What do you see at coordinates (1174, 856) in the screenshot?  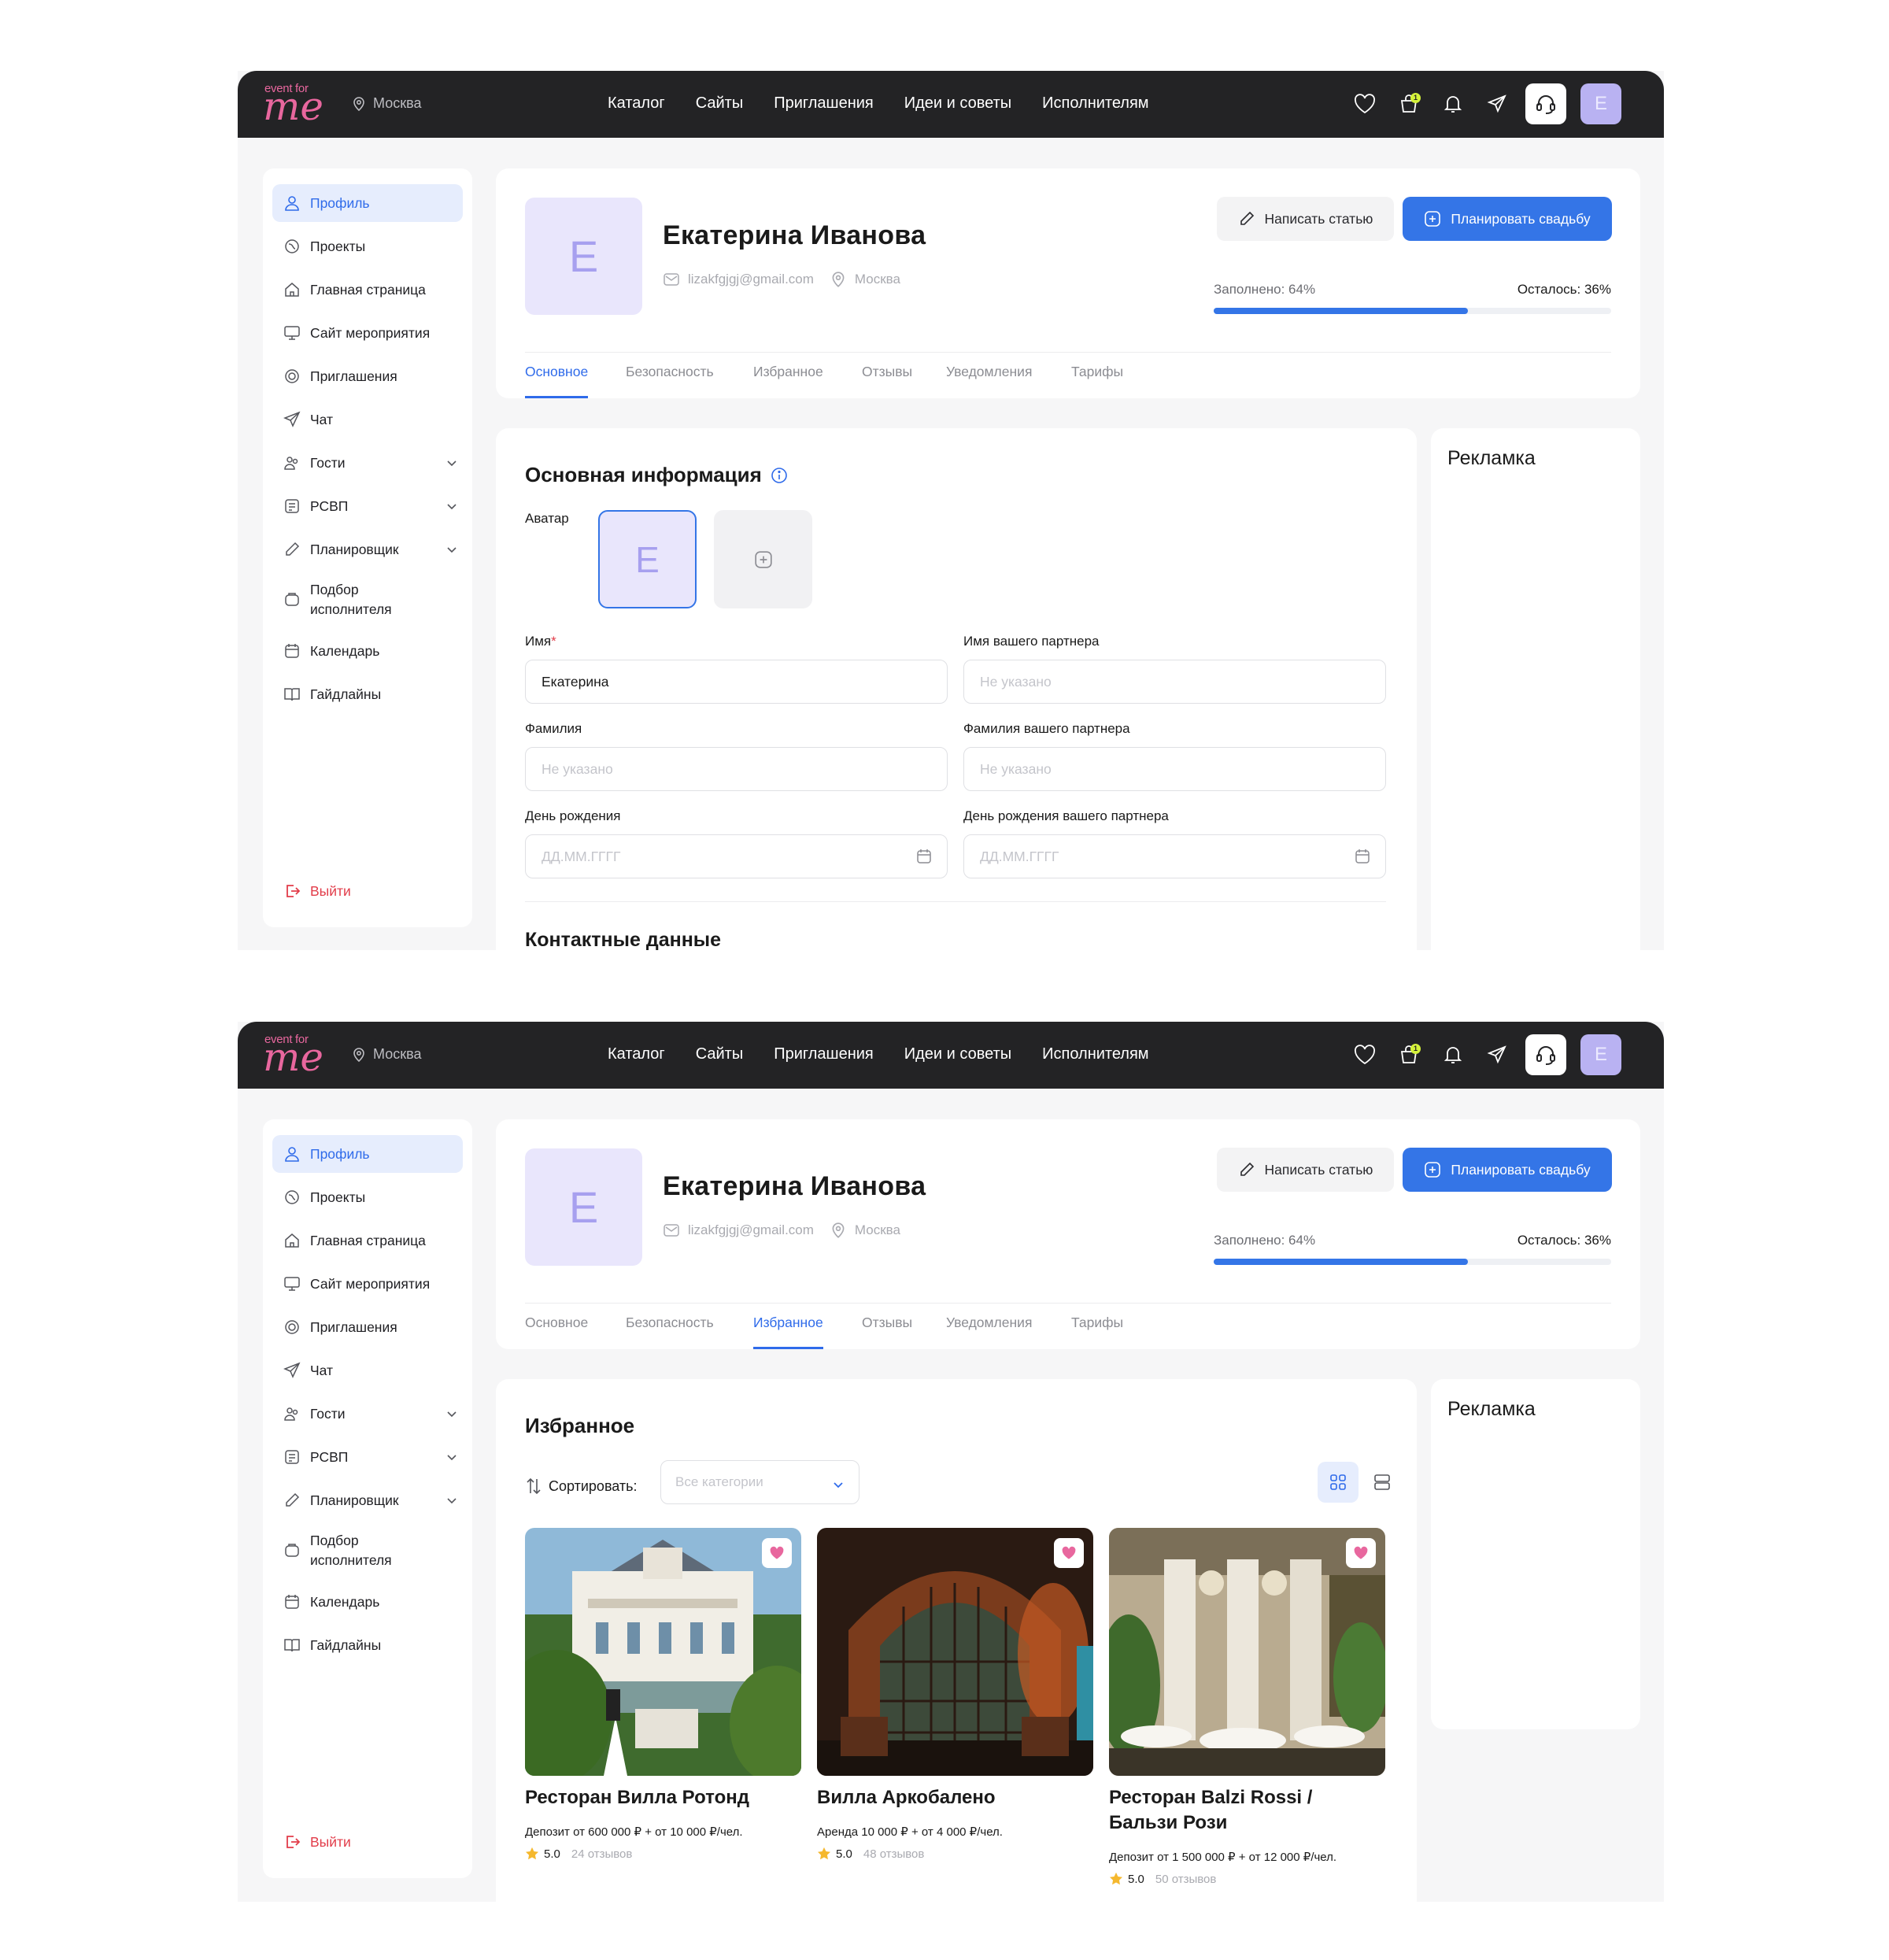 I see `partner-birthday-field: ДД.ММ.ГГГГ` at bounding box center [1174, 856].